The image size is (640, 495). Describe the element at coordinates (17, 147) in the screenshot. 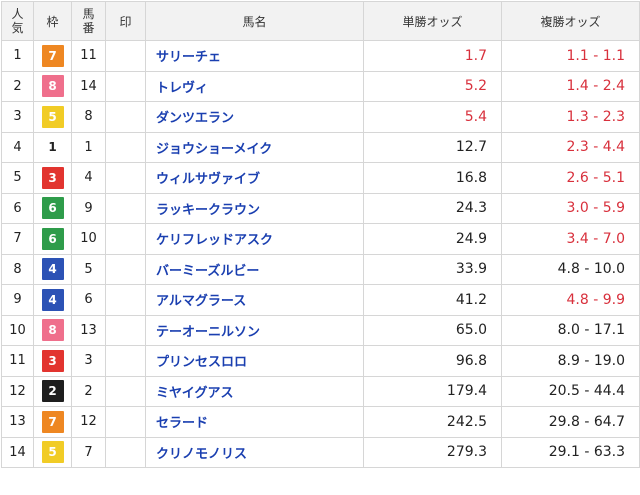

I see `popularity-cell: 4` at that location.